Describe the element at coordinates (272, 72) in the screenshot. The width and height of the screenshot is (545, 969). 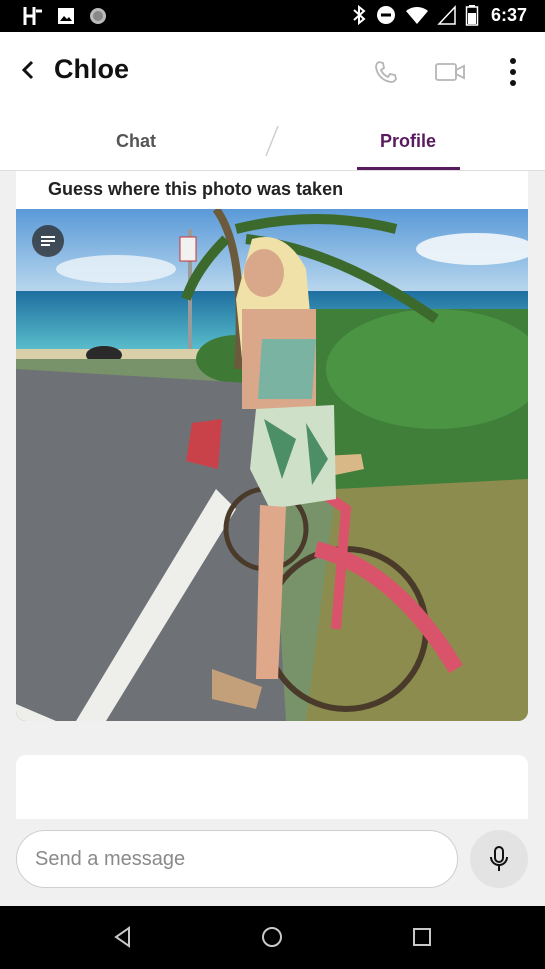
I see `app-bar: Chloe` at that location.